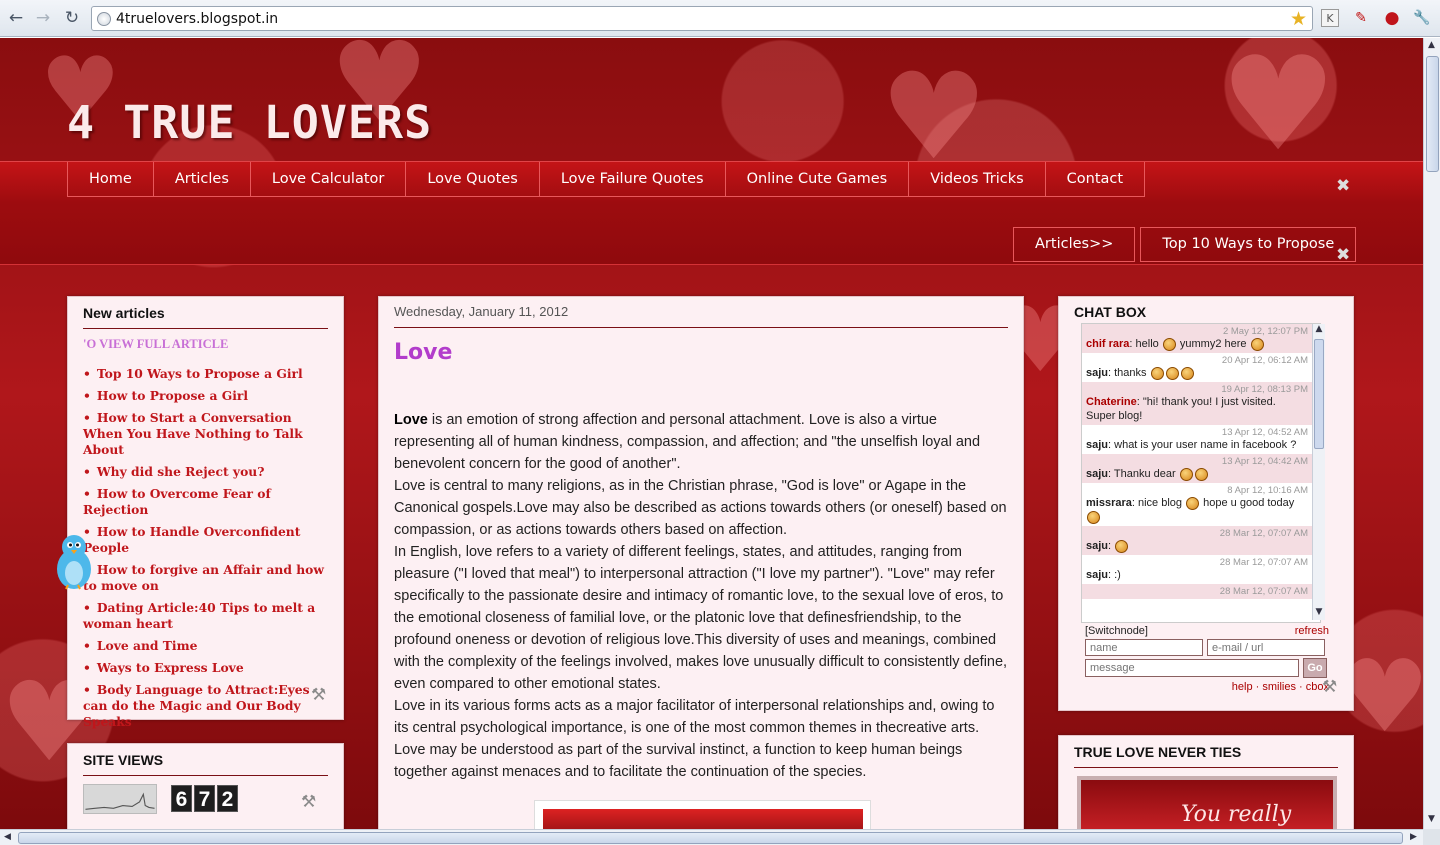 This screenshot has width=1440, height=845. I want to click on article-link: How to Propose a Girl, so click(172, 395).